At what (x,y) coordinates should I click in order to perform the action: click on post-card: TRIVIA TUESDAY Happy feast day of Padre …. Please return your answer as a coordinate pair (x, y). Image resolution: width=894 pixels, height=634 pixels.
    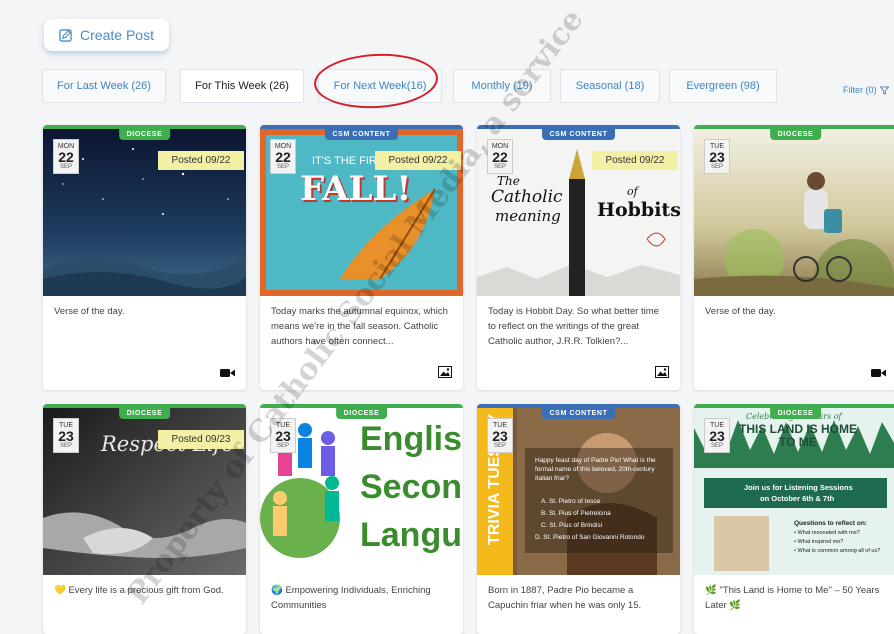
    Looking at the image, I should click on (578, 519).